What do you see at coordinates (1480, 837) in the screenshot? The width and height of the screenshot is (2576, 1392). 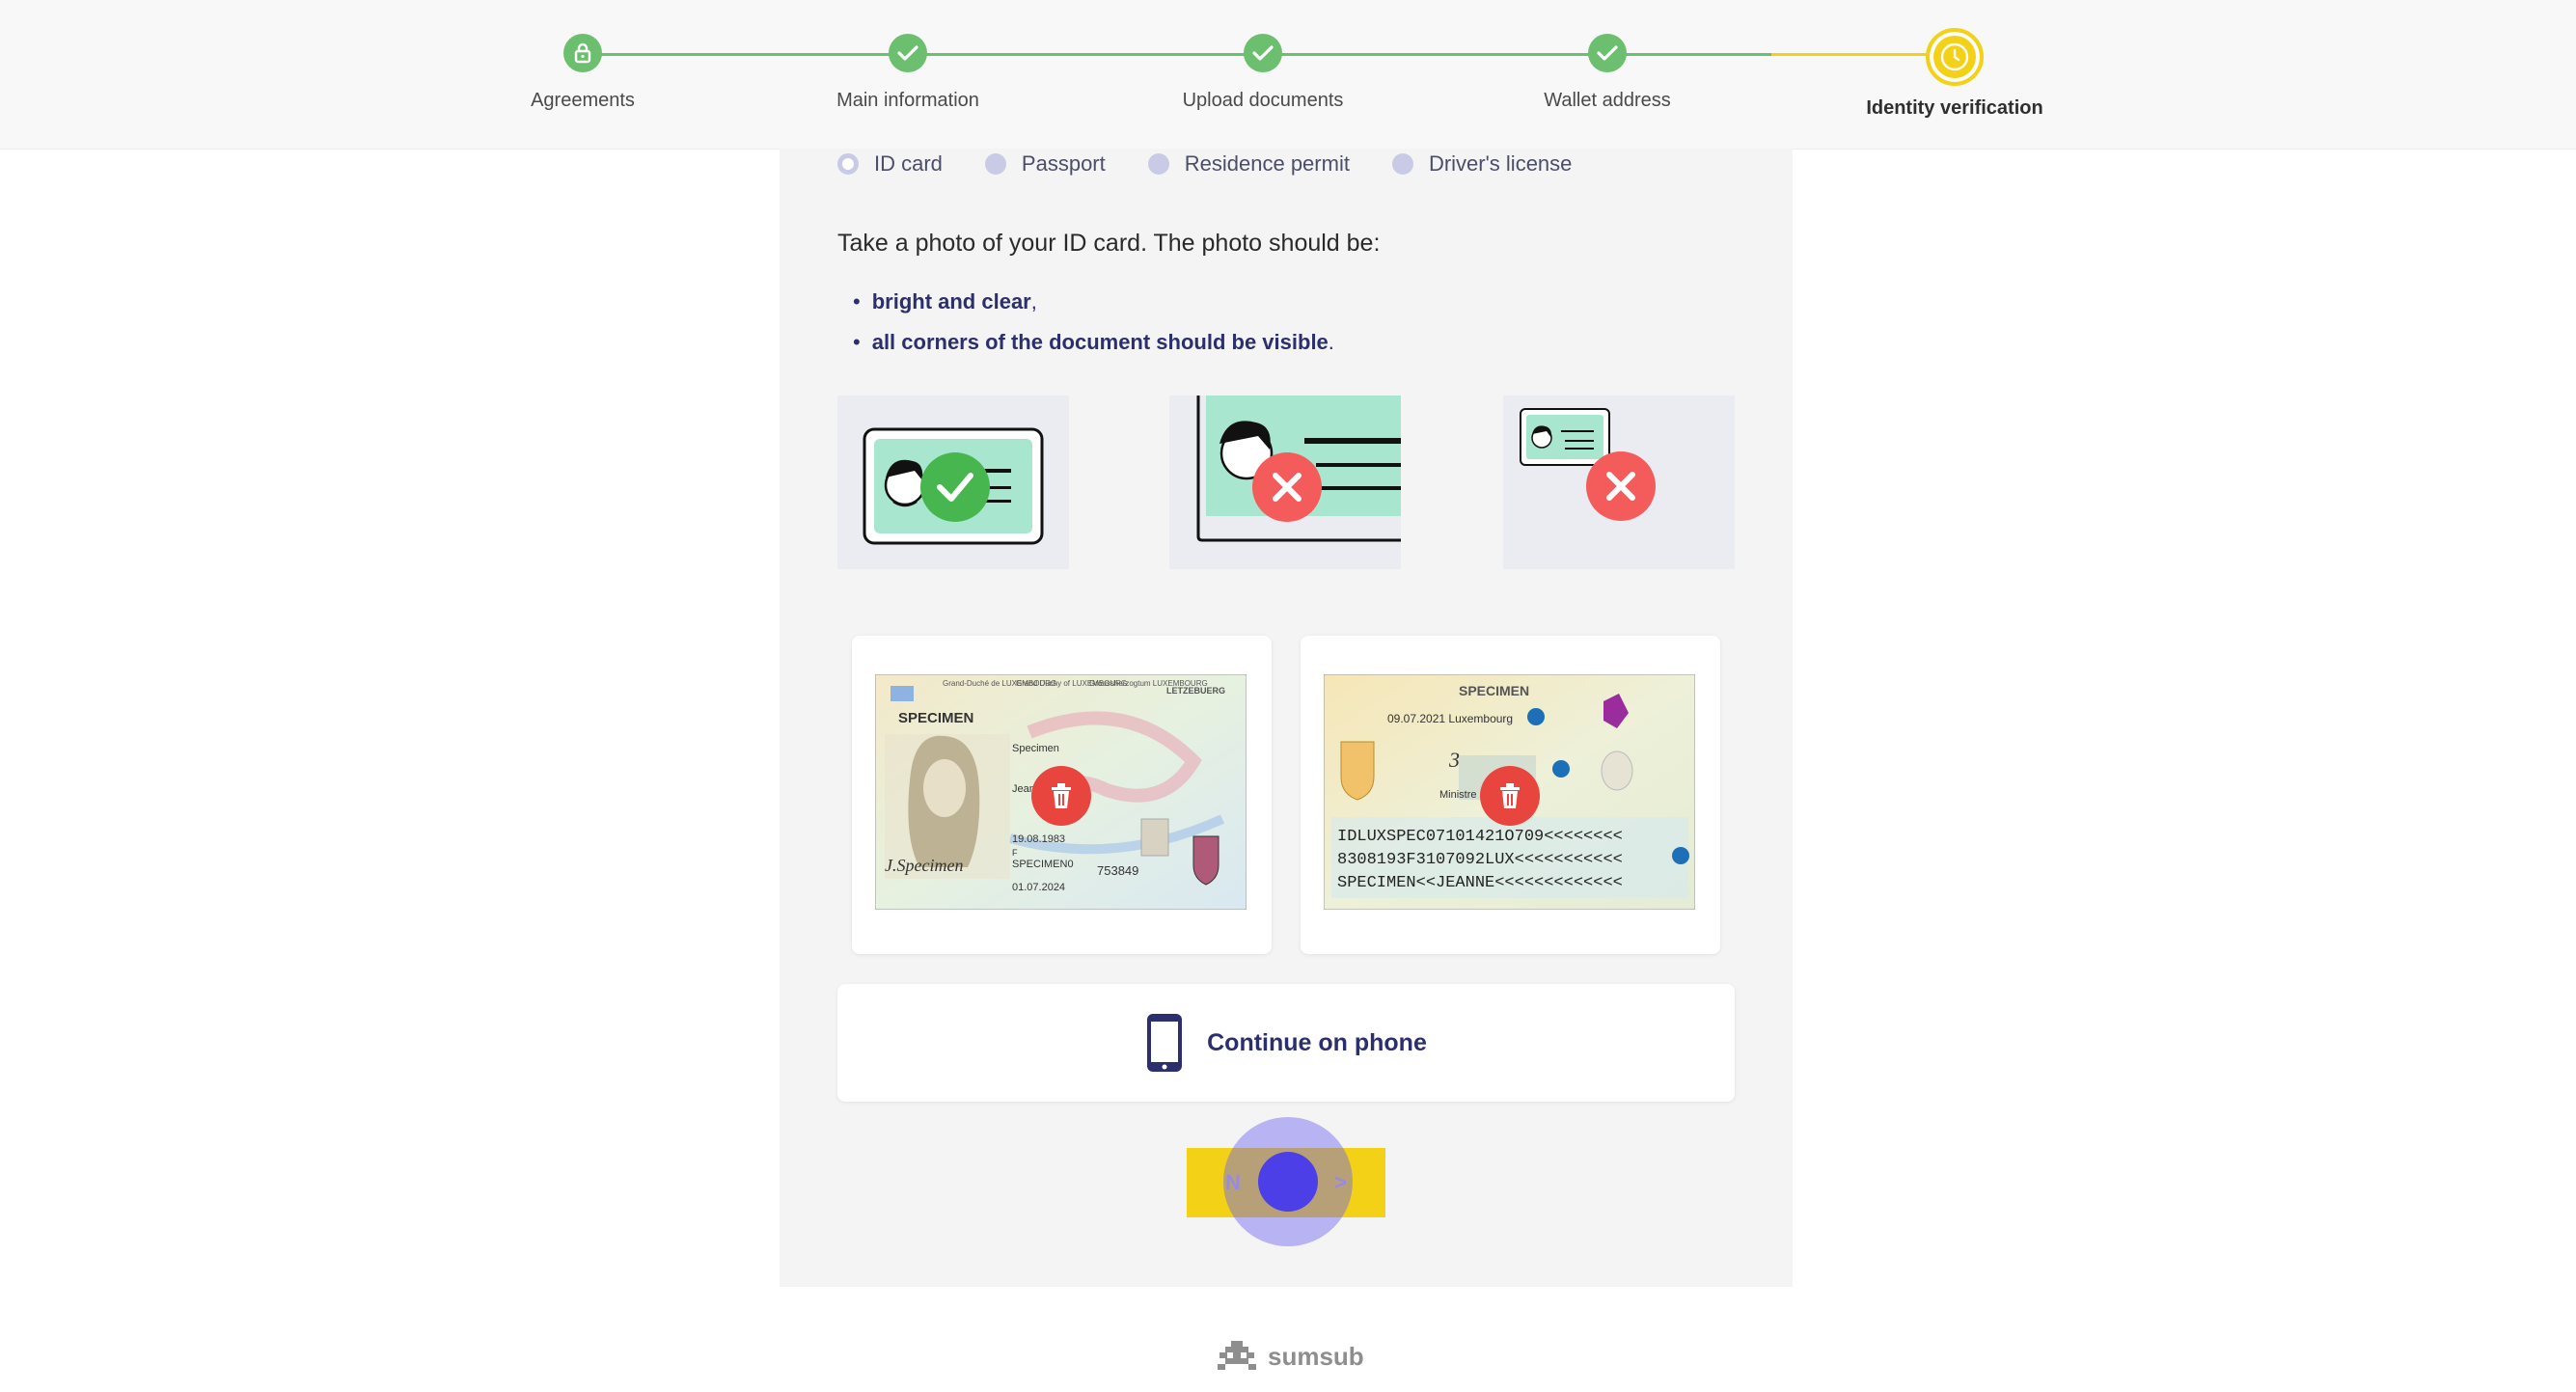 I see `svg-text: IDLUXSPEC07101421O709<<<<<<<<` at bounding box center [1480, 837].